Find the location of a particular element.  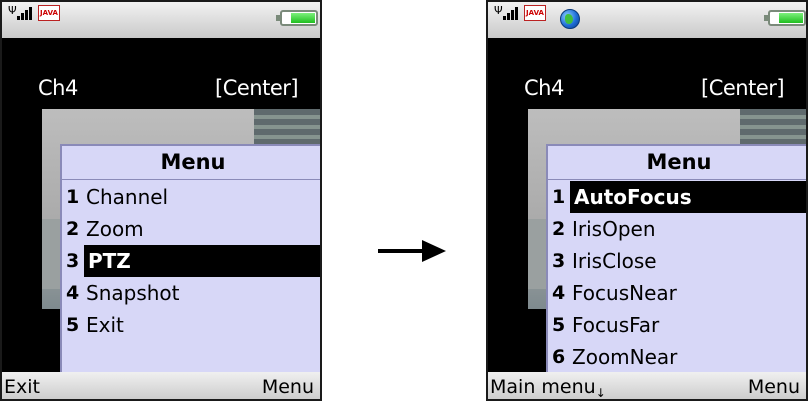

menu-list: 1 Channel 2 Zoom 3 PTZ 4 Snapshot 5 Exit is located at coordinates (191, 261).